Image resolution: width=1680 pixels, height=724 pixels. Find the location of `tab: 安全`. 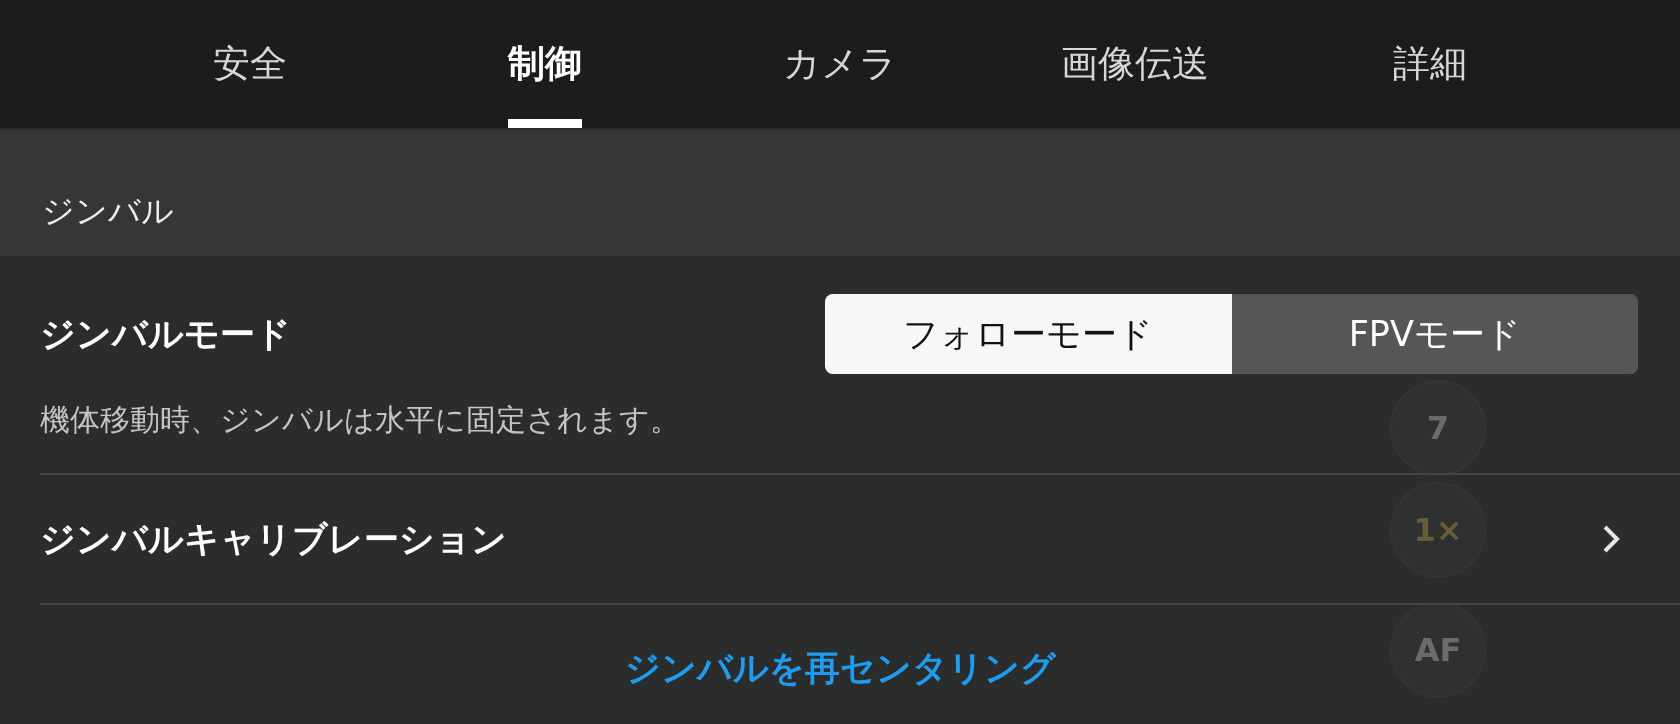

tab: 安全 is located at coordinates (250, 64).